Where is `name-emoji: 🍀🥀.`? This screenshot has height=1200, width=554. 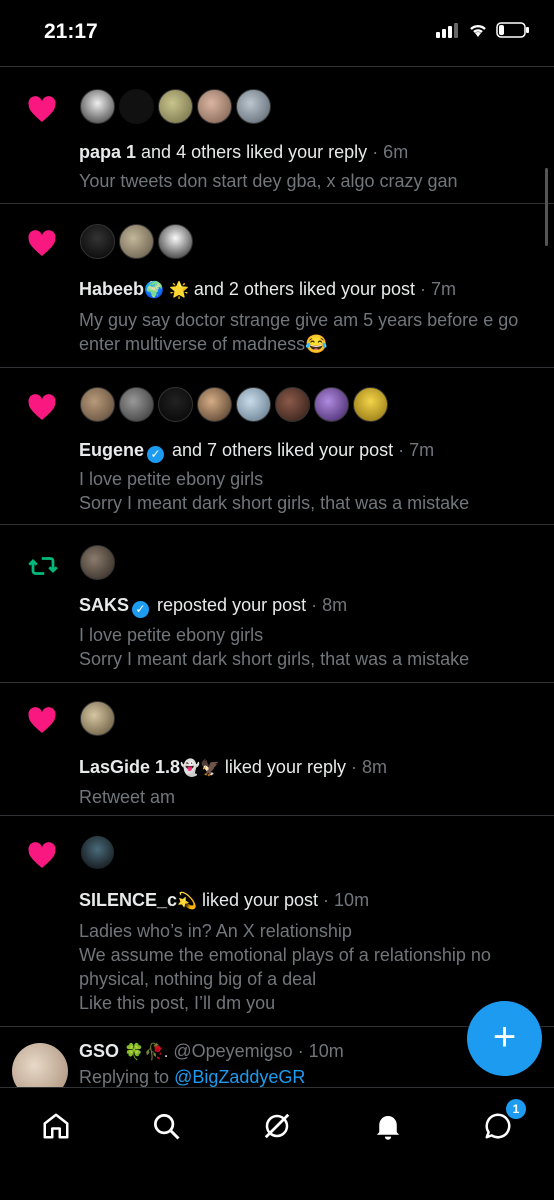
name-emoji: 🍀🥀. is located at coordinates (146, 1052).